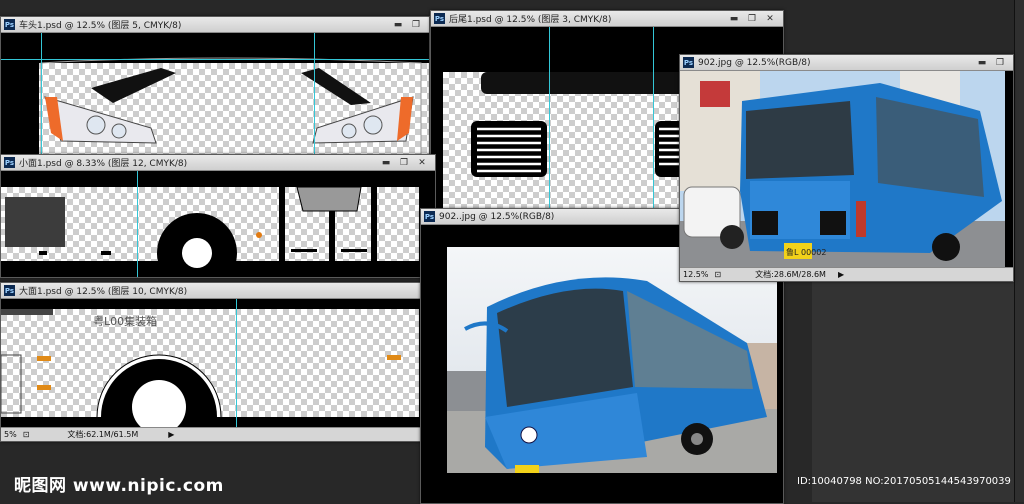 The image size is (1024, 504). What do you see at coordinates (211, 291) in the screenshot?
I see `titlebar: Ps 大面1.psd @ 12.5% (图层 10, CMYK/8)` at bounding box center [211, 291].